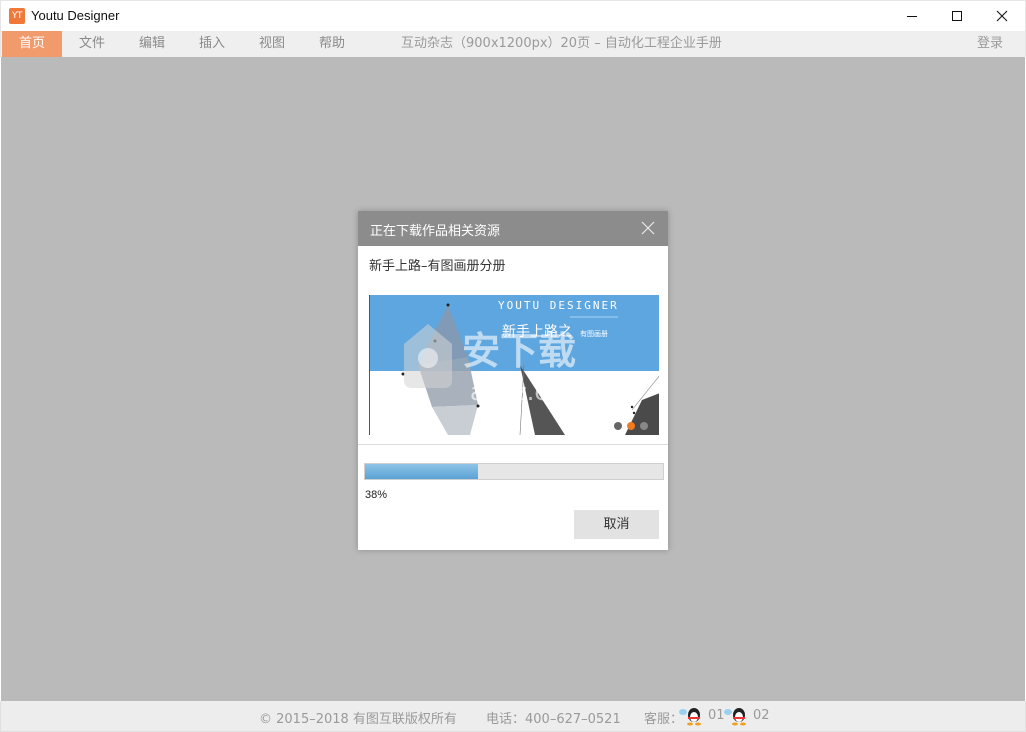  What do you see at coordinates (332, 44) in the screenshot?
I see `menu-help: 帮助` at bounding box center [332, 44].